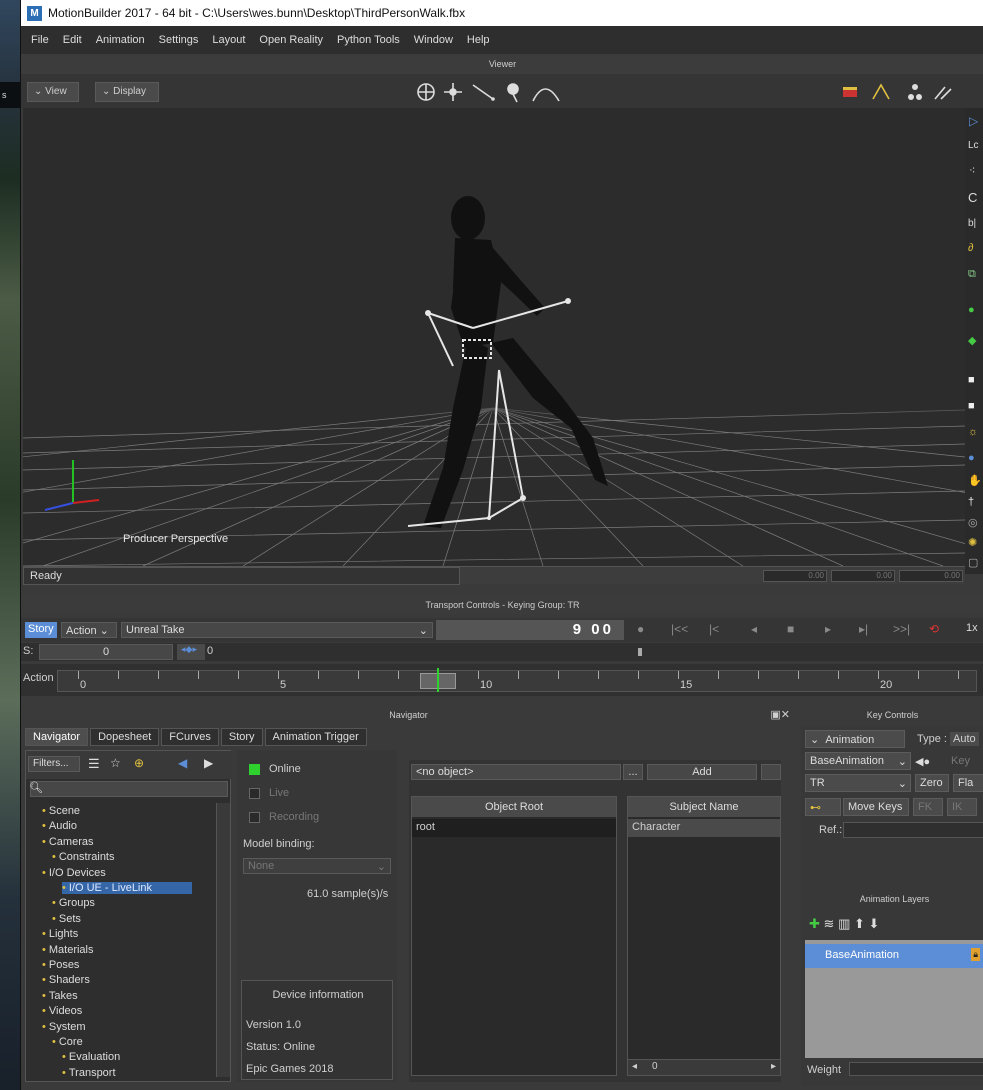 This screenshot has width=983, height=1090. I want to click on time-field-2: 0.00, so click(863, 576).